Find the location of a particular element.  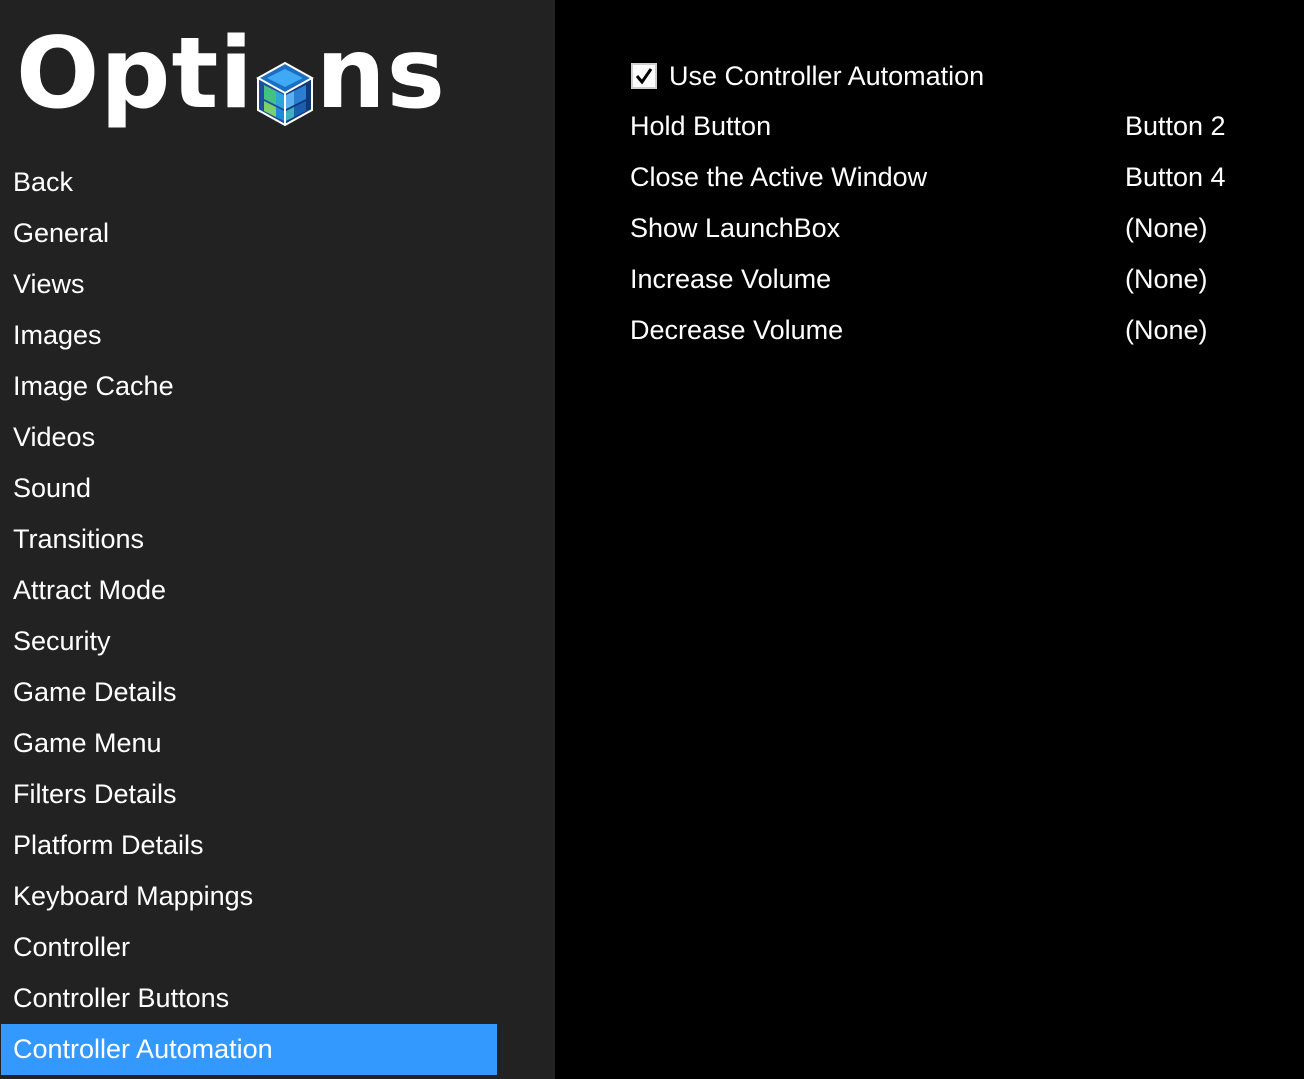

mapping-row-show-launchbox: Show LaunchBox (None) is located at coordinates (950, 228).